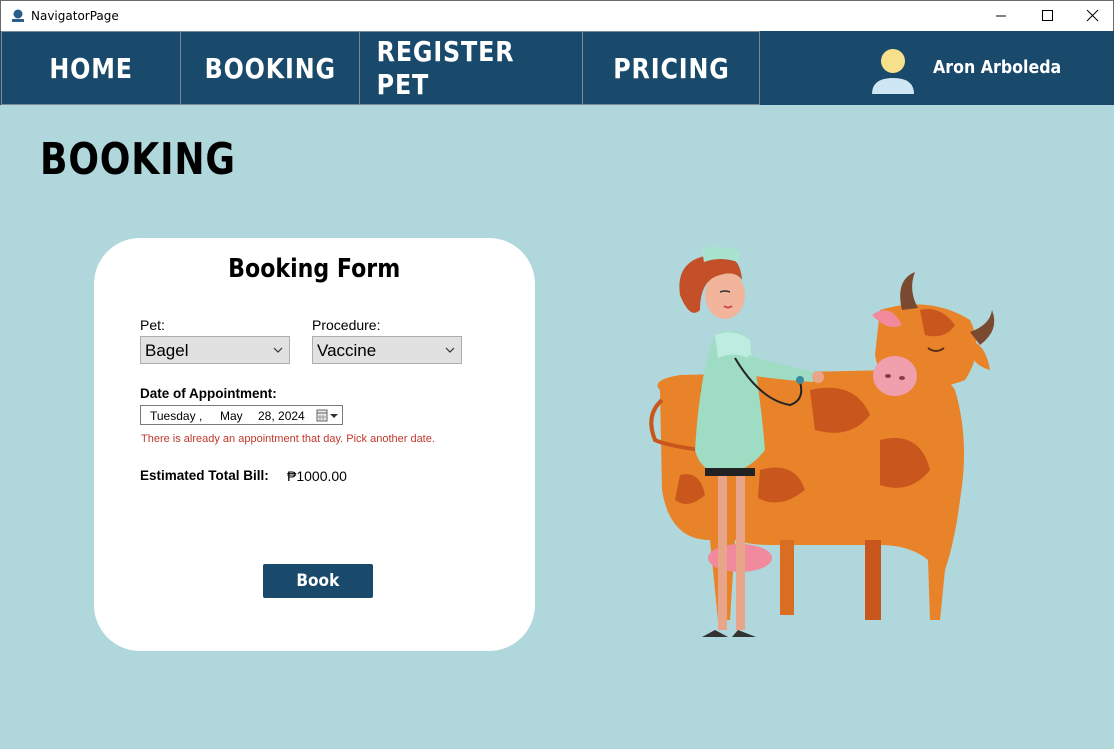  I want to click on calendar-dropdown-icon, so click(328, 416).